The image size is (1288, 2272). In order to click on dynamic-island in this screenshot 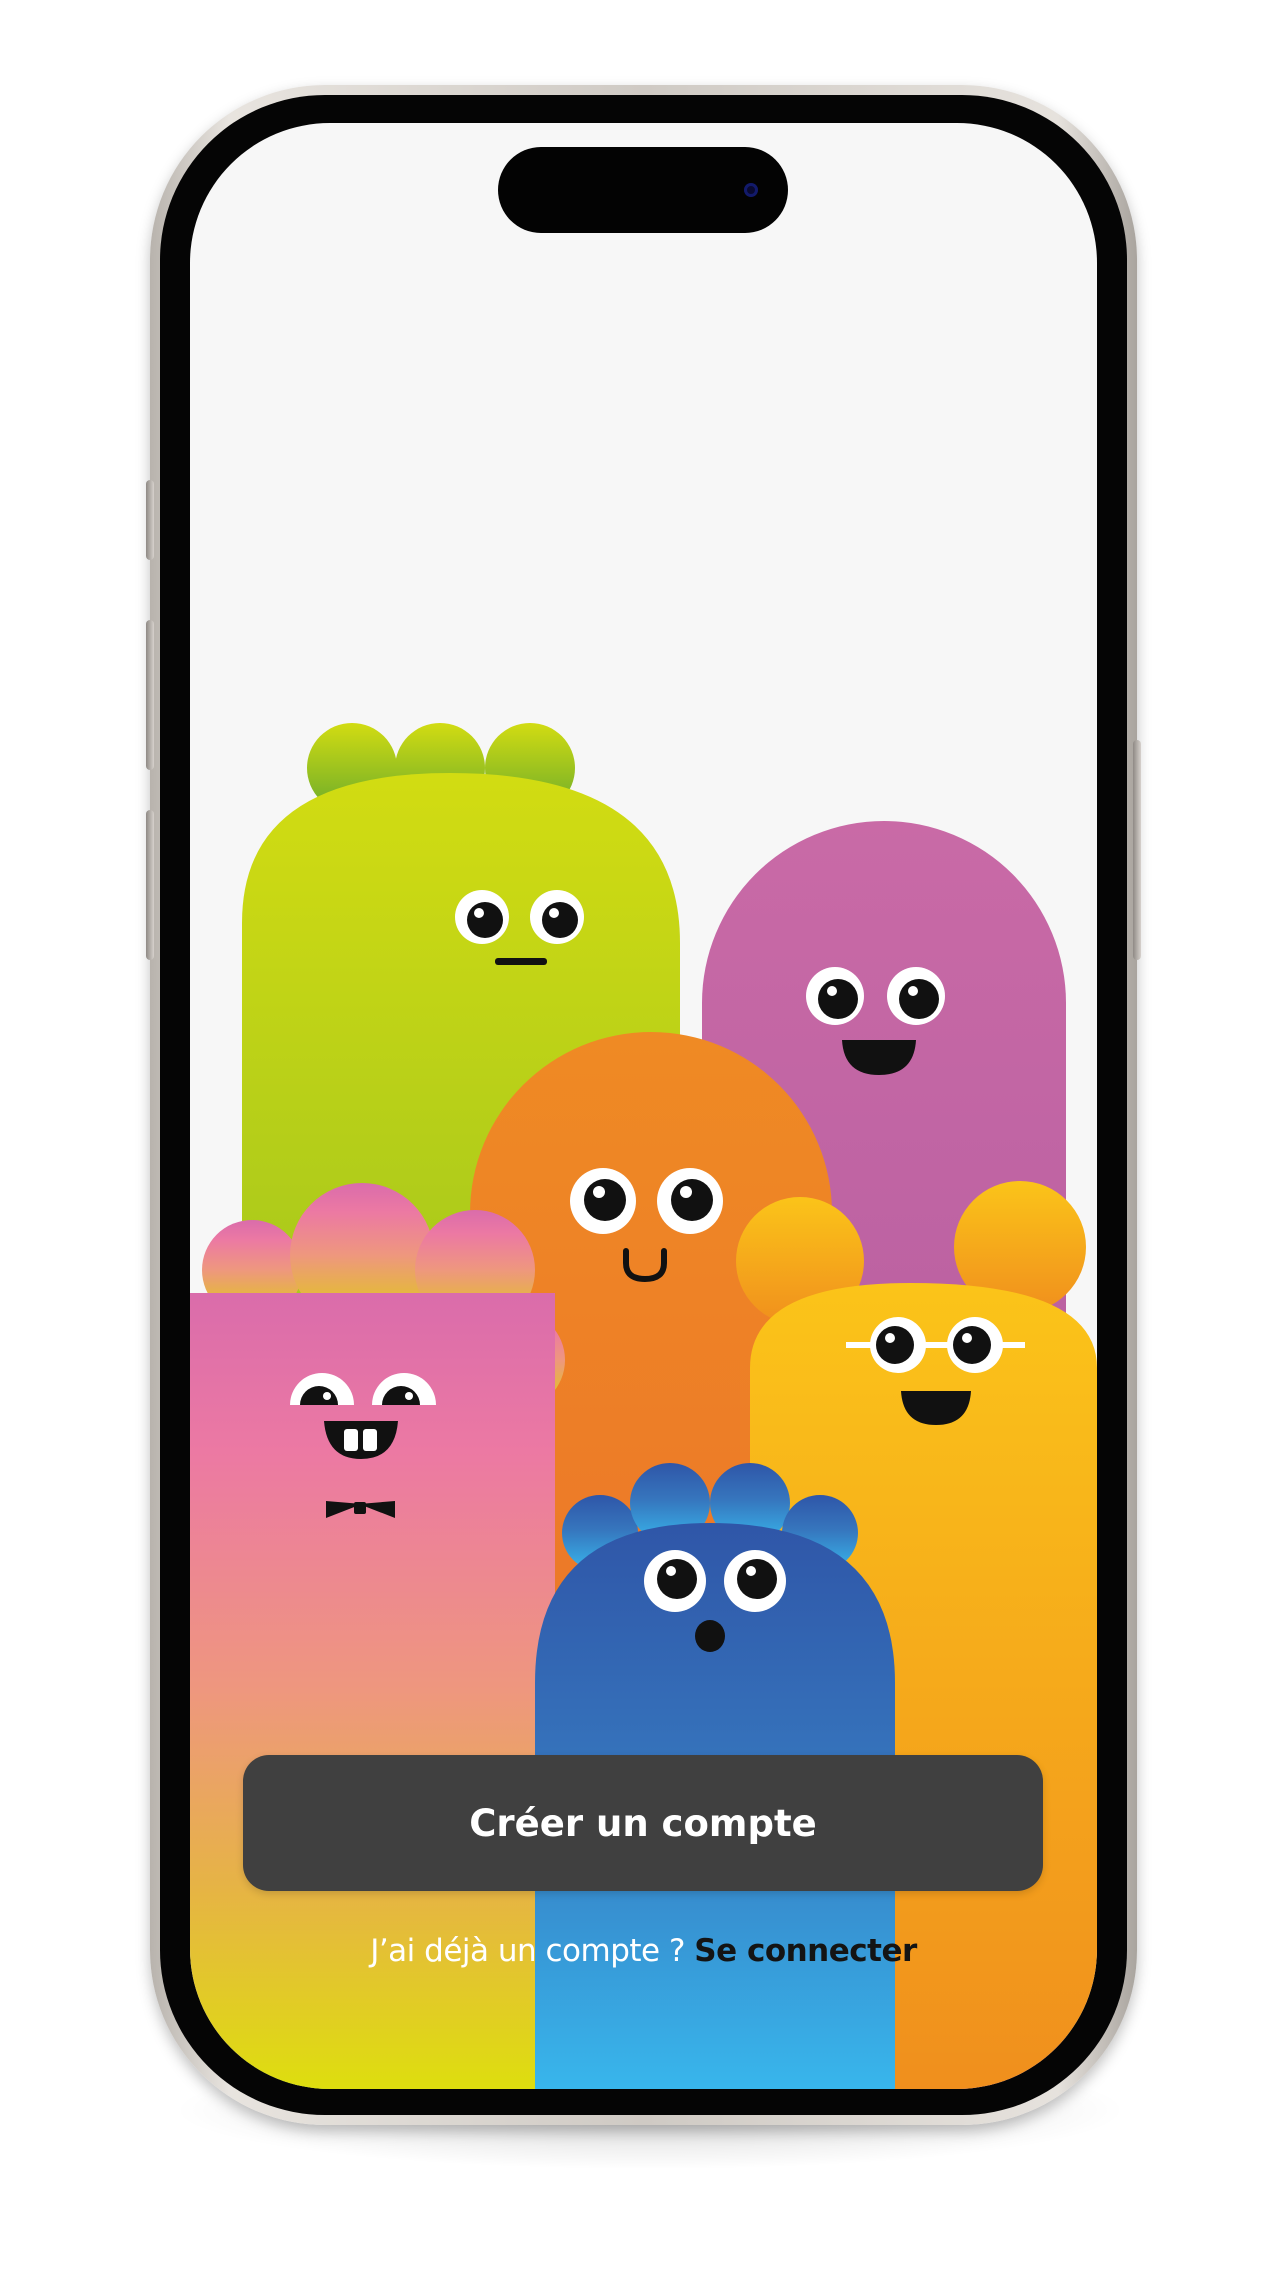, I will do `click(643, 190)`.